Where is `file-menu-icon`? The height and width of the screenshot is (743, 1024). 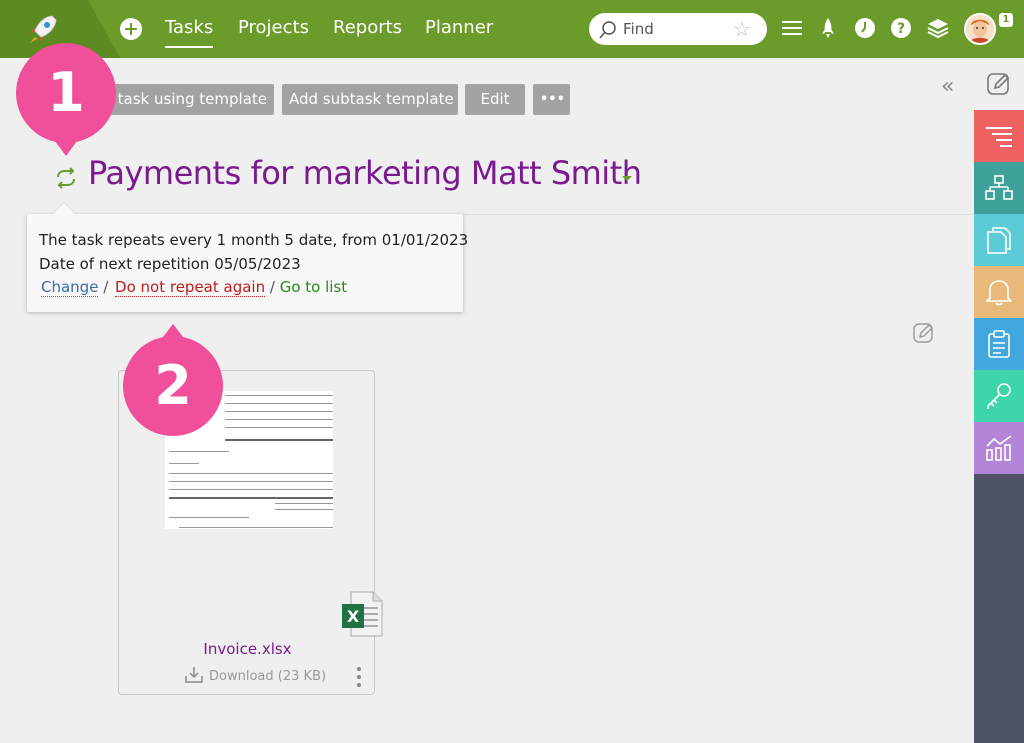 file-menu-icon is located at coordinates (359, 679).